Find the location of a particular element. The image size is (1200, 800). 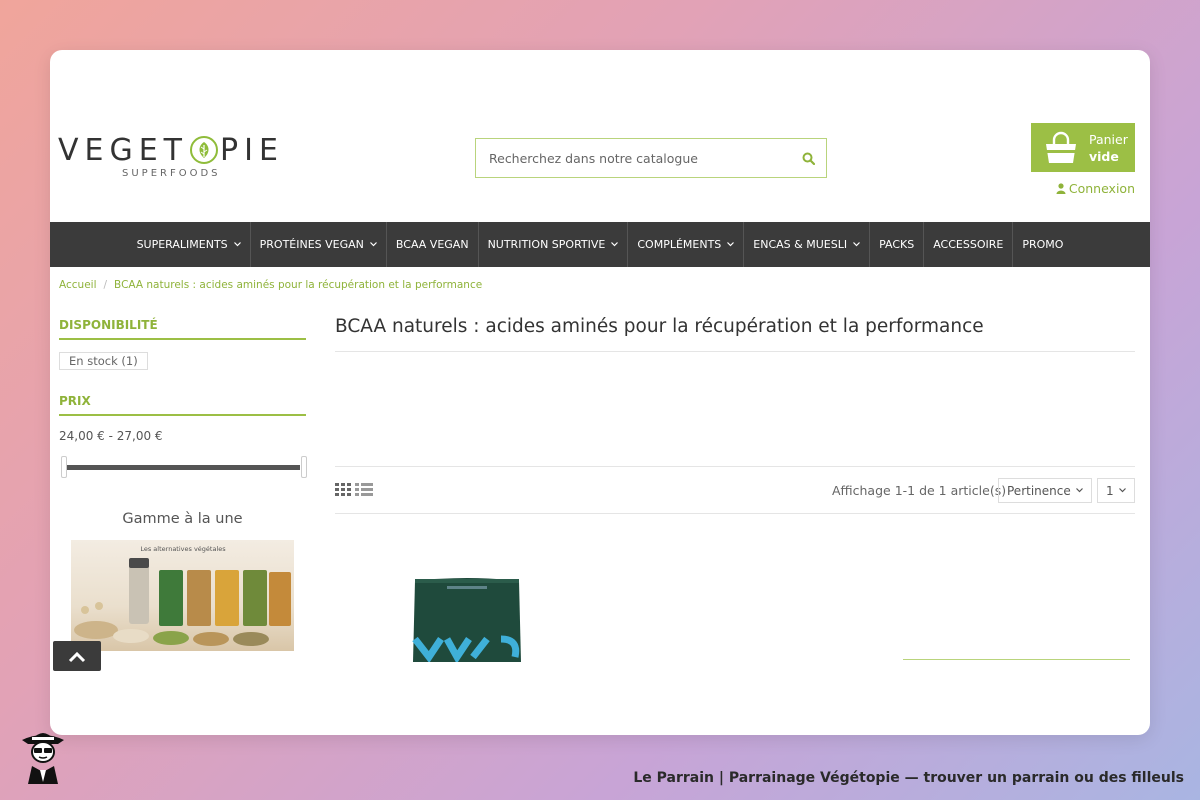

leaf-logo-icon is located at coordinates (204, 150).